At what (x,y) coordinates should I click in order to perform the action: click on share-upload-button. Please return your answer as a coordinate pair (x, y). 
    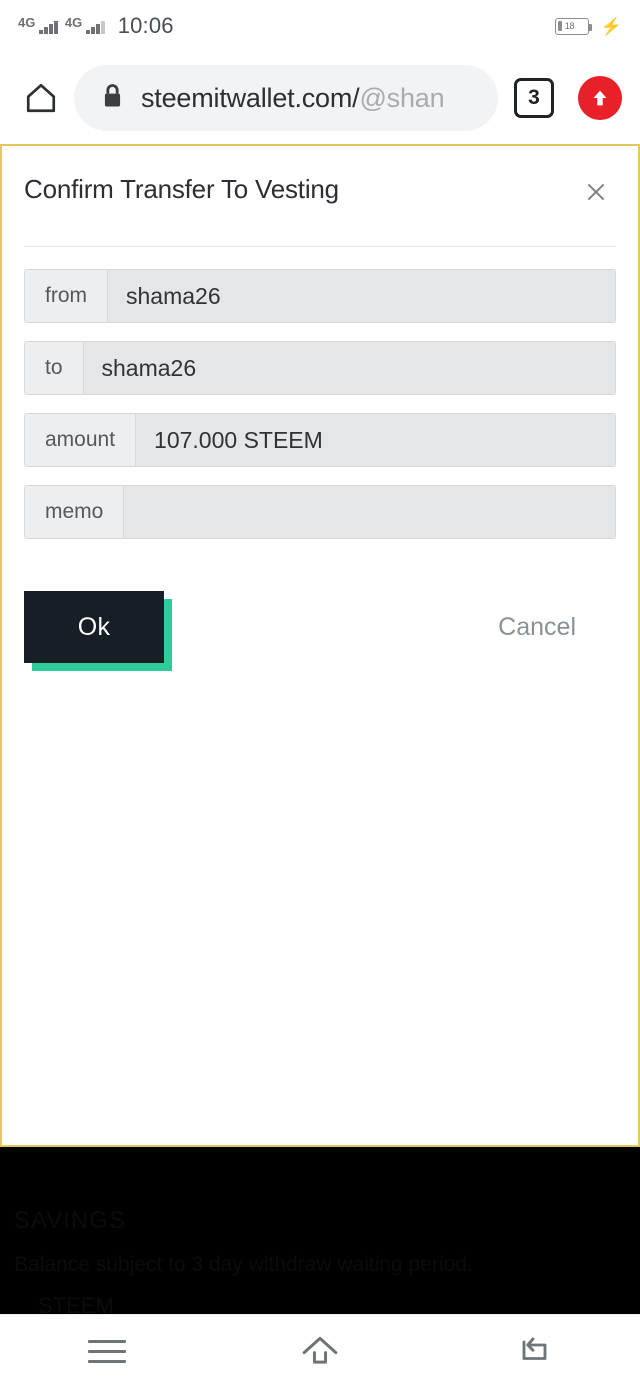
    Looking at the image, I should click on (600, 98).